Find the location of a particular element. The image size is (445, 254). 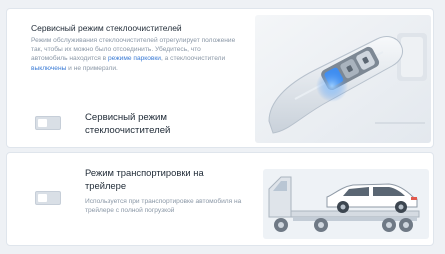

wiper-service-toggle-label: Сервисный режим стеклоочистителей is located at coordinates (128, 124).